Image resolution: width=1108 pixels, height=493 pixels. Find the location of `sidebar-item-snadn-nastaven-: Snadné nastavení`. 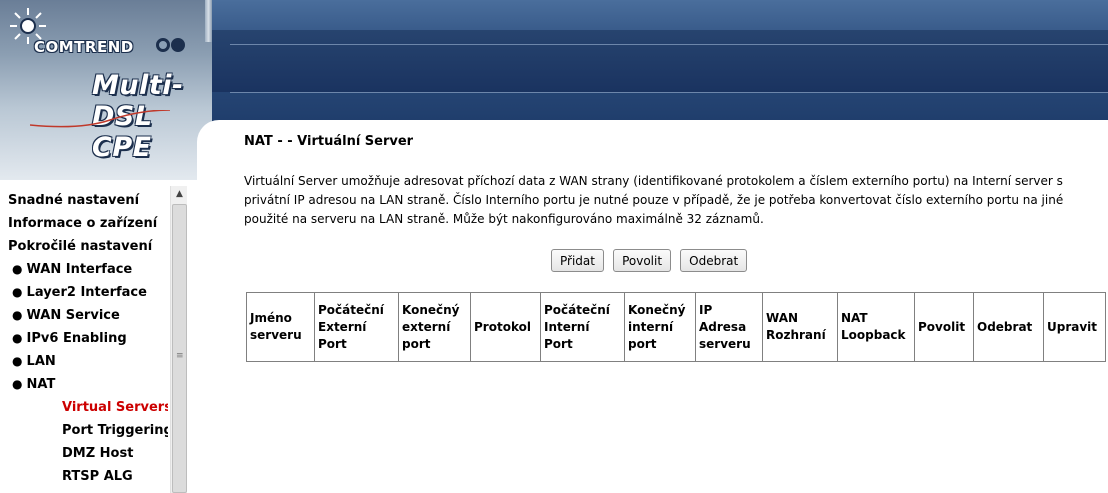

sidebar-item-snadn-nastaven-: Snadné nastavení is located at coordinates (88, 200).